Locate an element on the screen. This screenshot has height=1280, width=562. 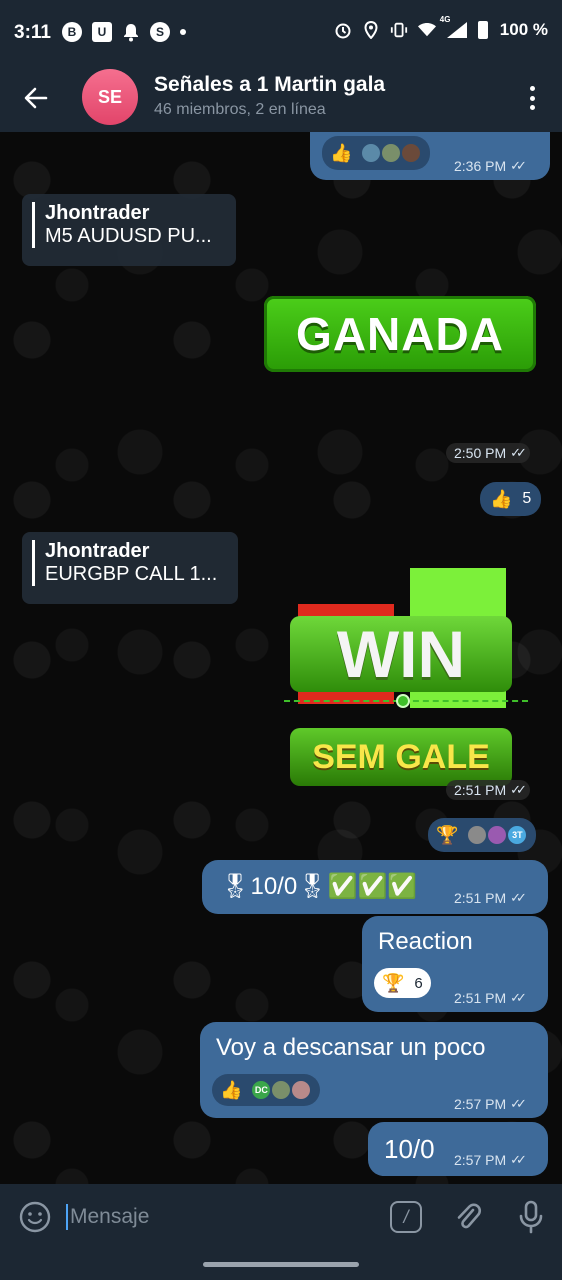
gesture-handle is located at coordinates (281, 1264).